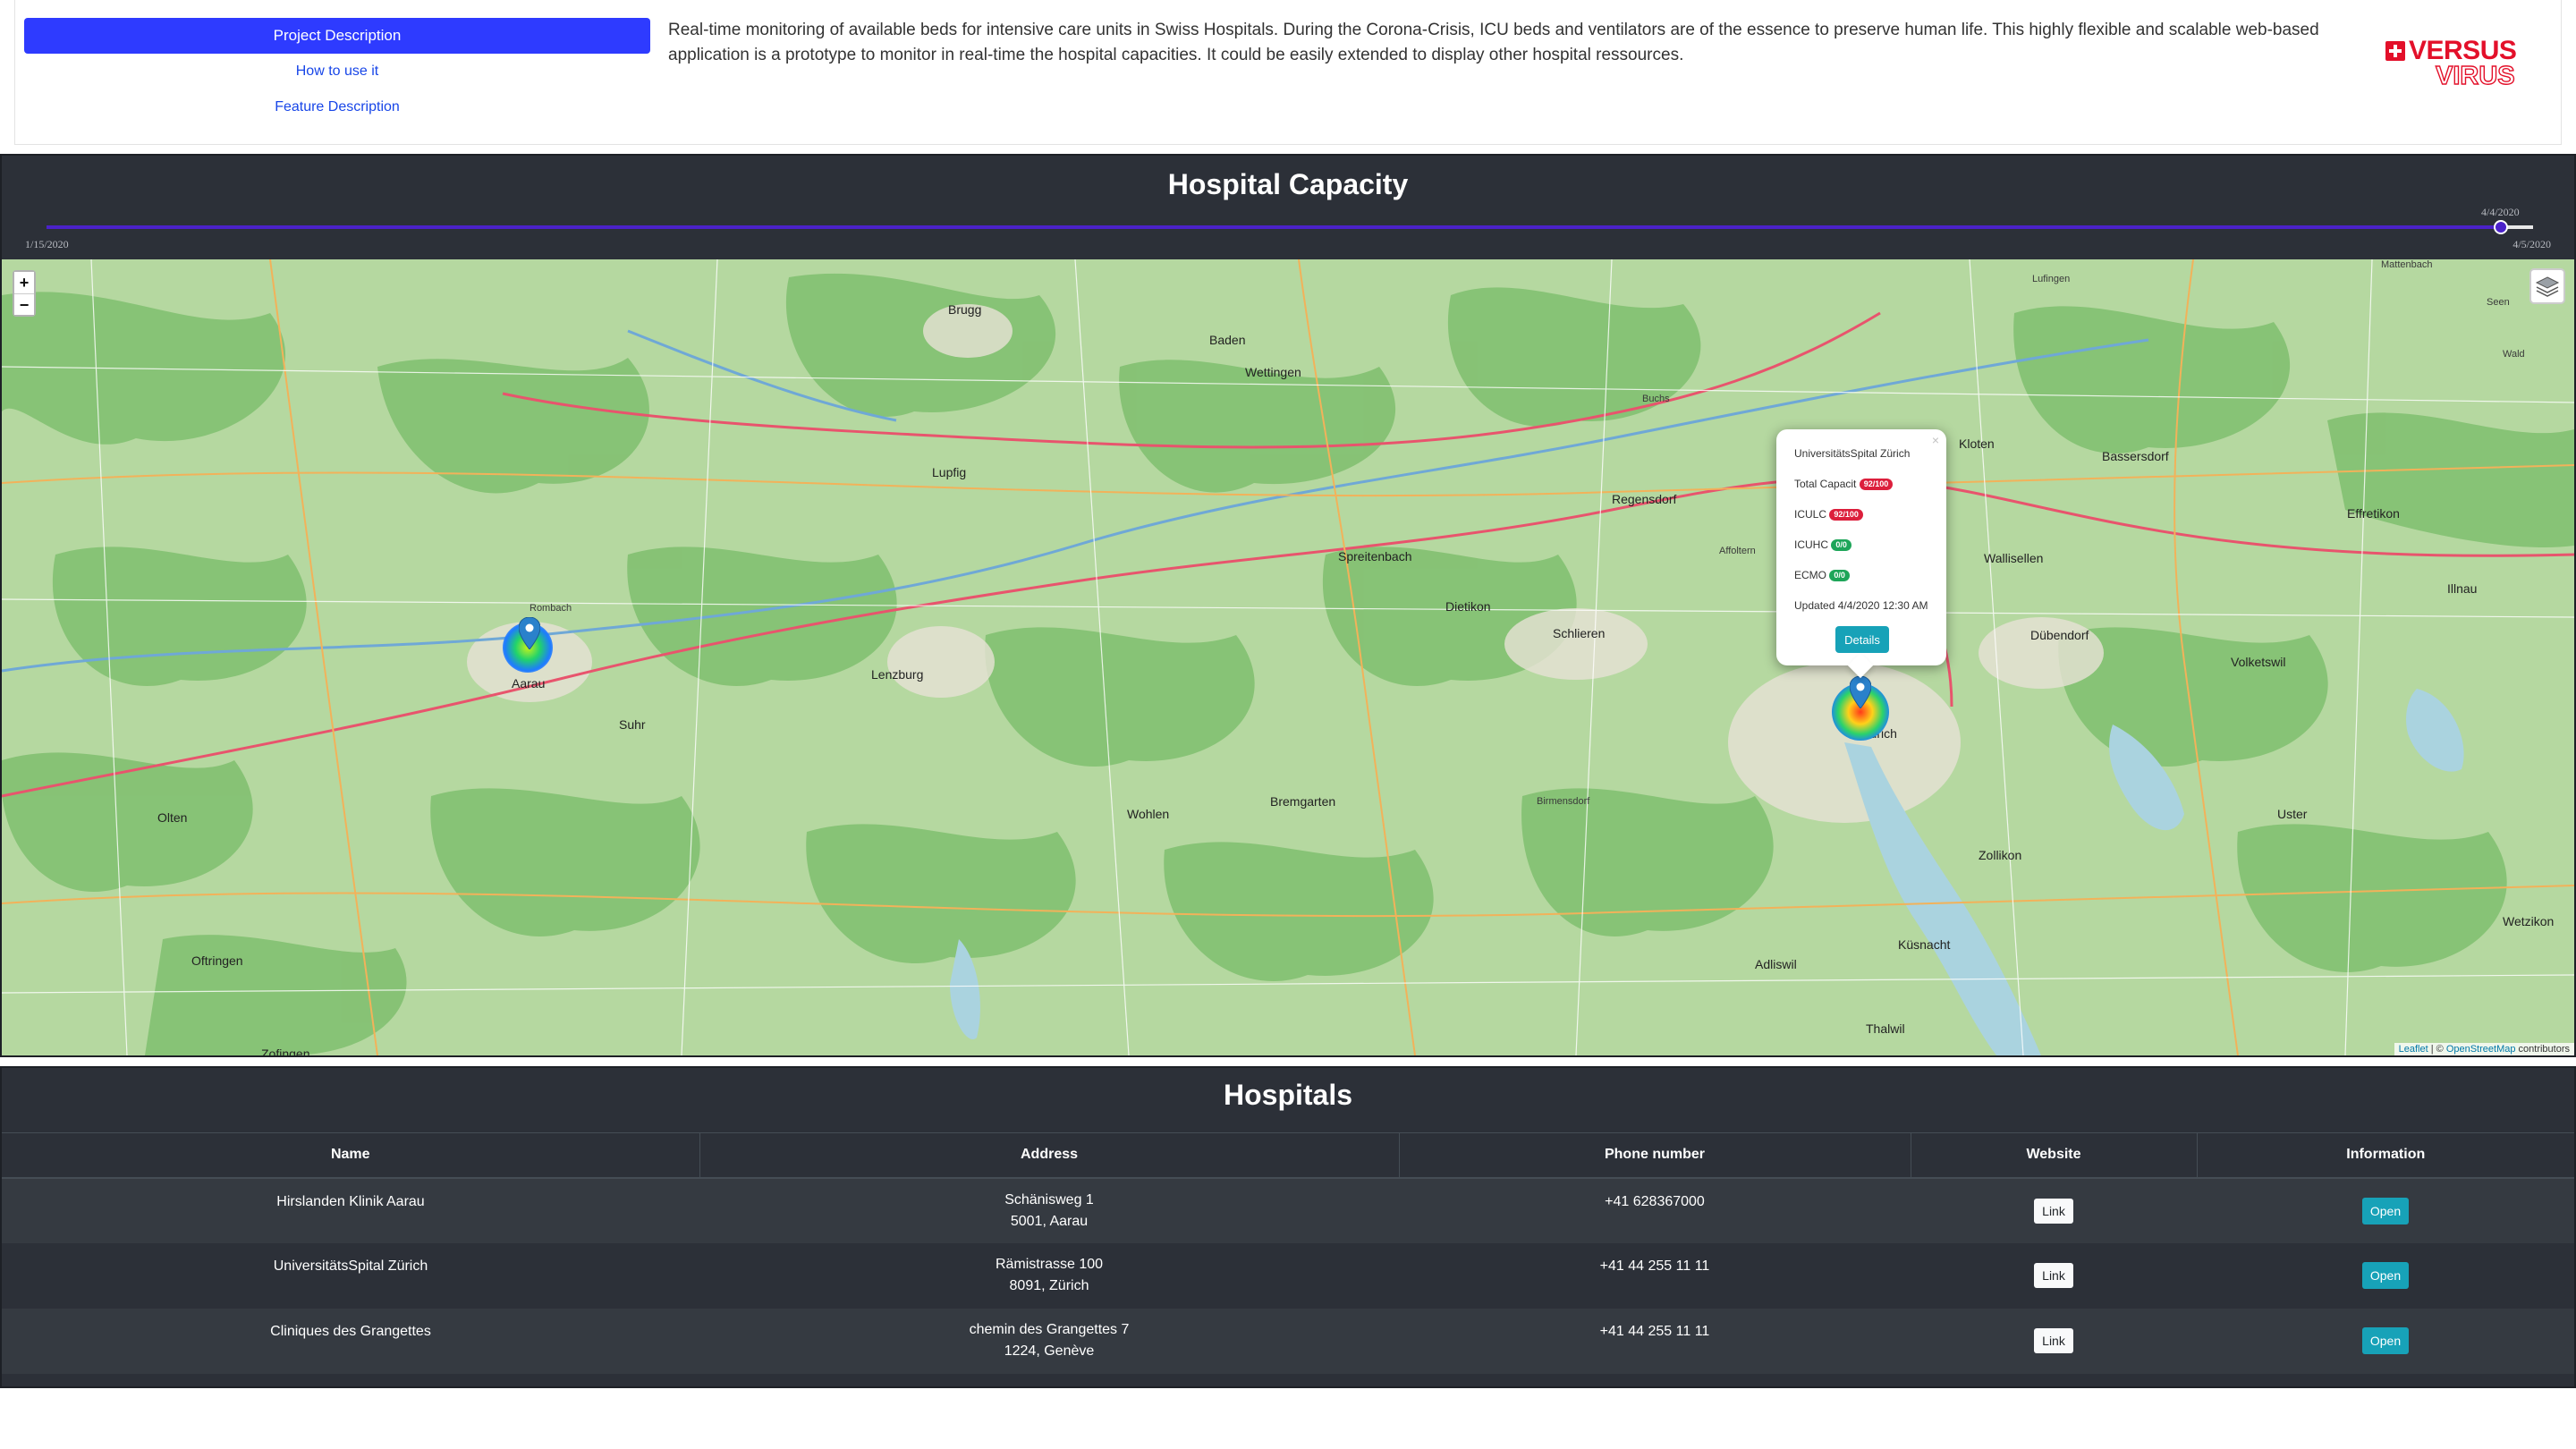 Image resolution: width=2576 pixels, height=1449 pixels. Describe the element at coordinates (2531, 244) in the screenshot. I see `slider-end-date: 4/5/2020` at that location.